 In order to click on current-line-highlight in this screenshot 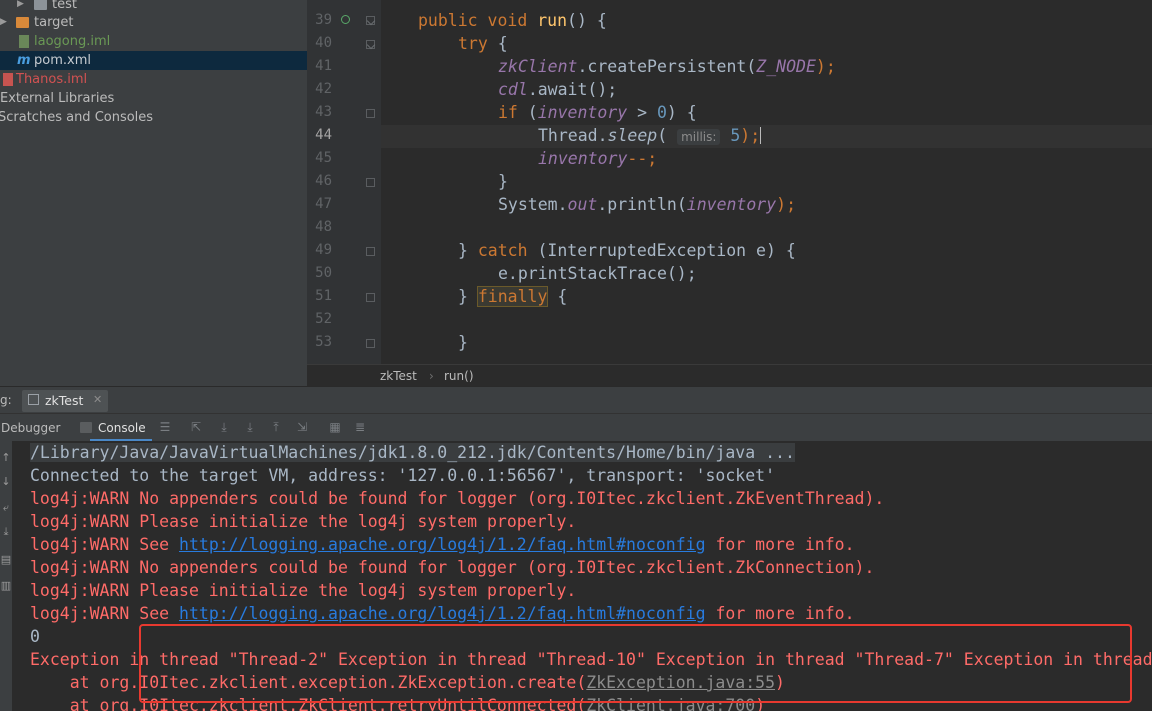, I will do `click(766, 136)`.